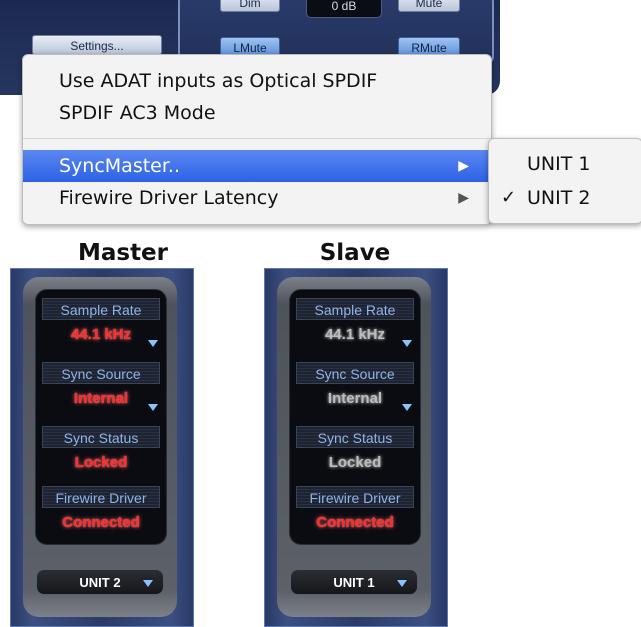  I want to click on unit-select-button: UNIT 1, so click(354, 582).